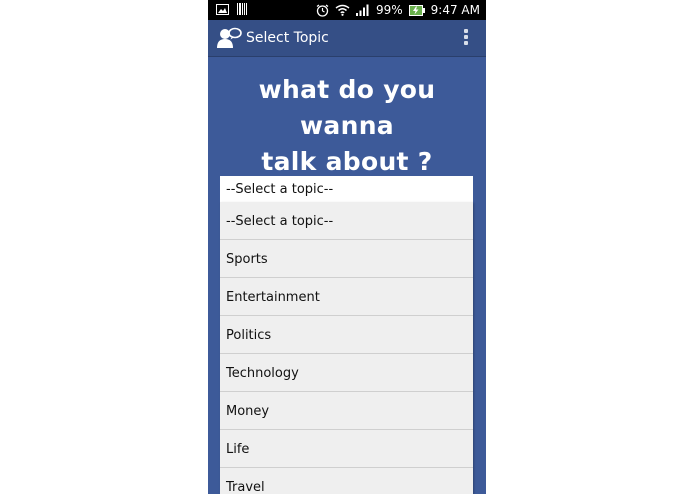 This screenshot has height=494, width=695. What do you see at coordinates (346, 221) in the screenshot?
I see `dropdown-item-placeholder: --Select a topic--` at bounding box center [346, 221].